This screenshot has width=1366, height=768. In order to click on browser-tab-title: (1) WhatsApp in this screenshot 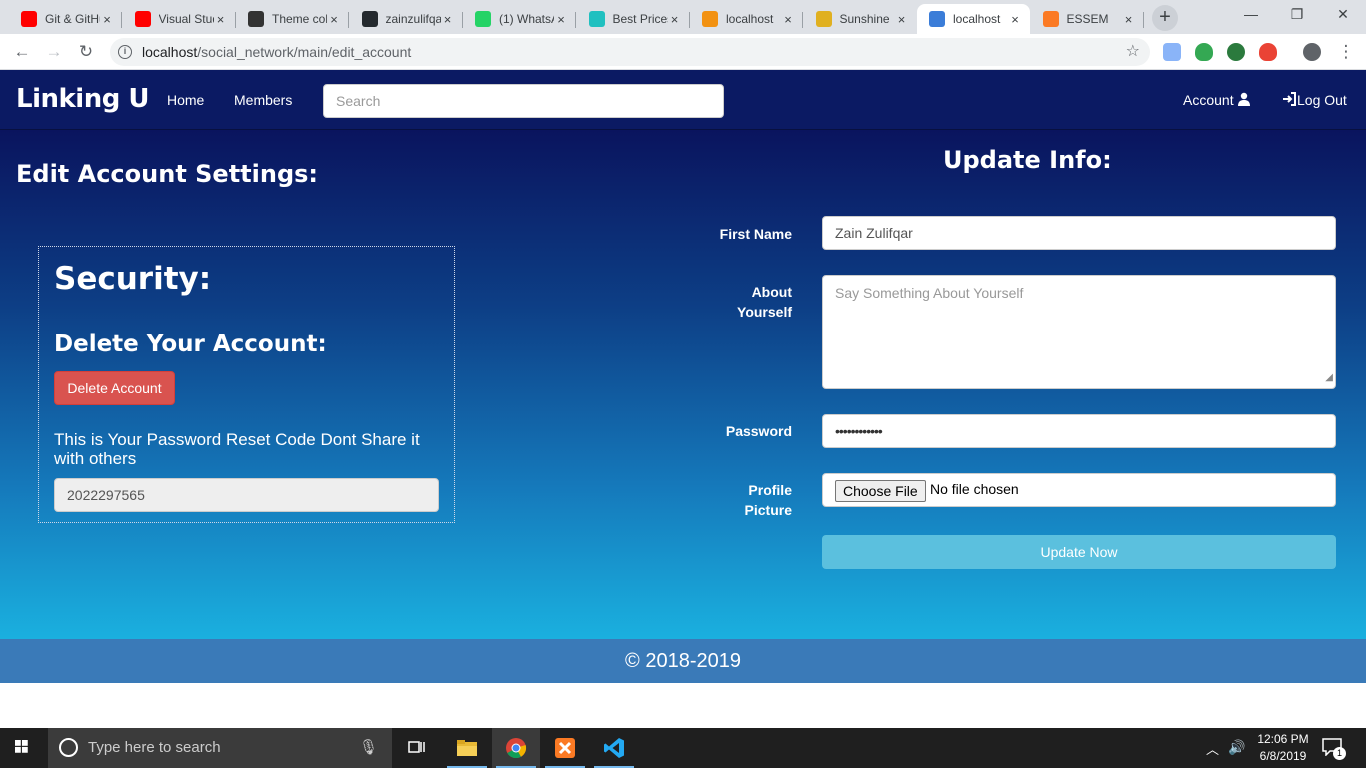, I will do `click(526, 19)`.